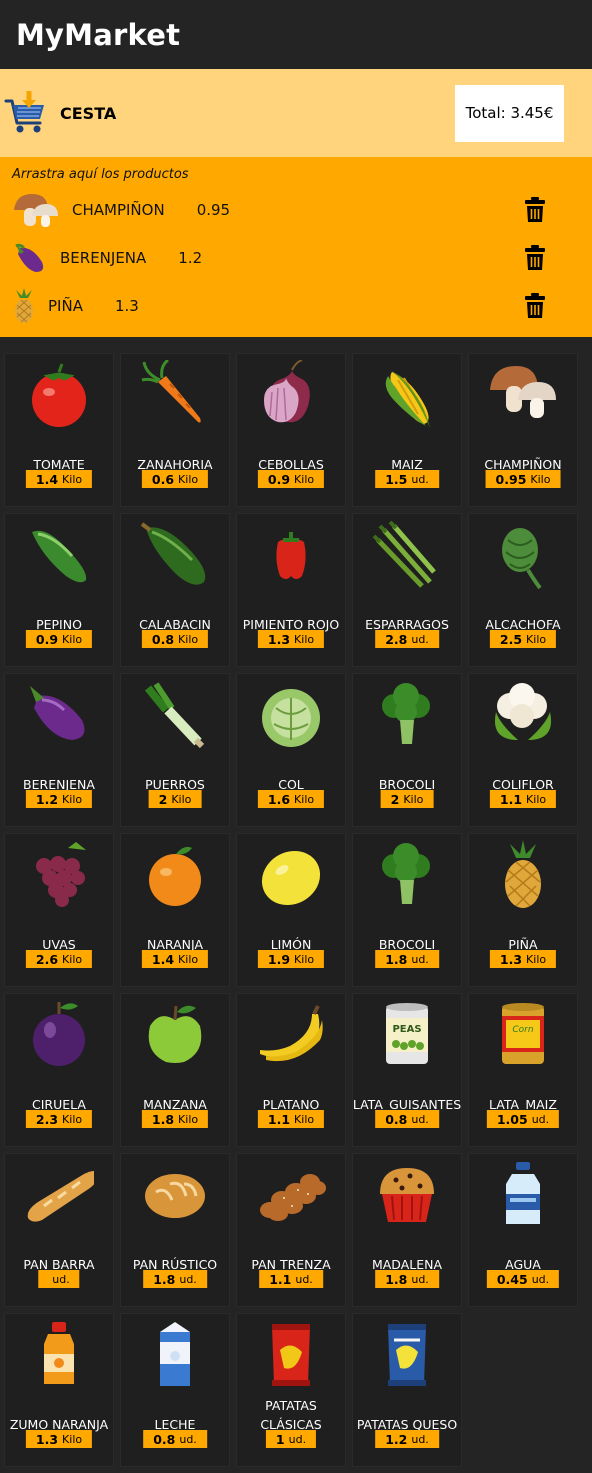 The height and width of the screenshot is (1473, 592). I want to click on product-card: MADALENA 1.8 ud., so click(407, 1230).